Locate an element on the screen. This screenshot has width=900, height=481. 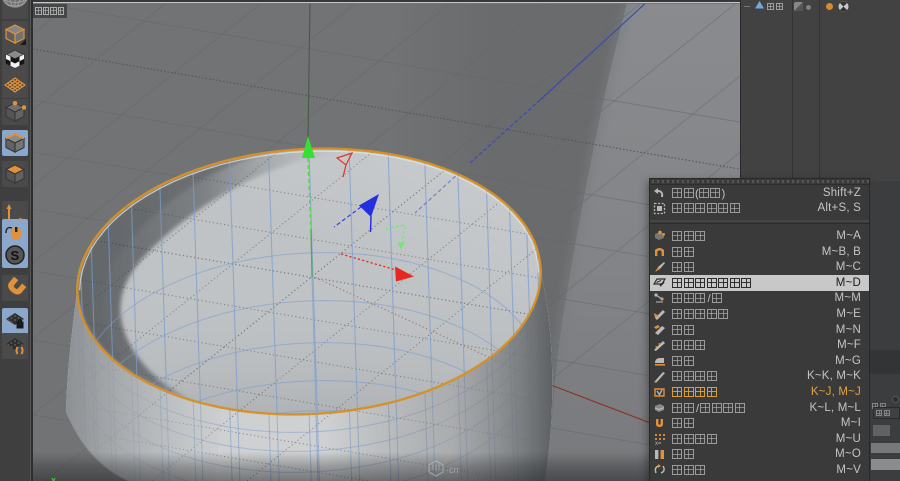
svg-text: x is located at coordinates (53, 478).